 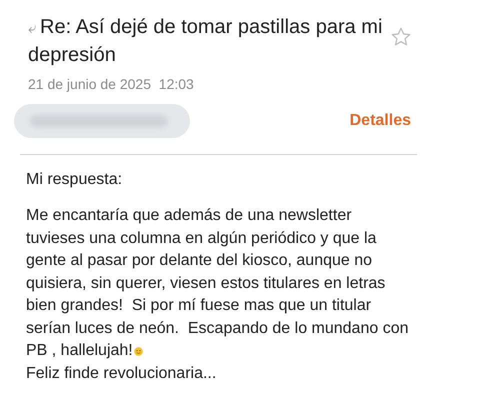 I want to click on details-link: Detalles, so click(x=380, y=121).